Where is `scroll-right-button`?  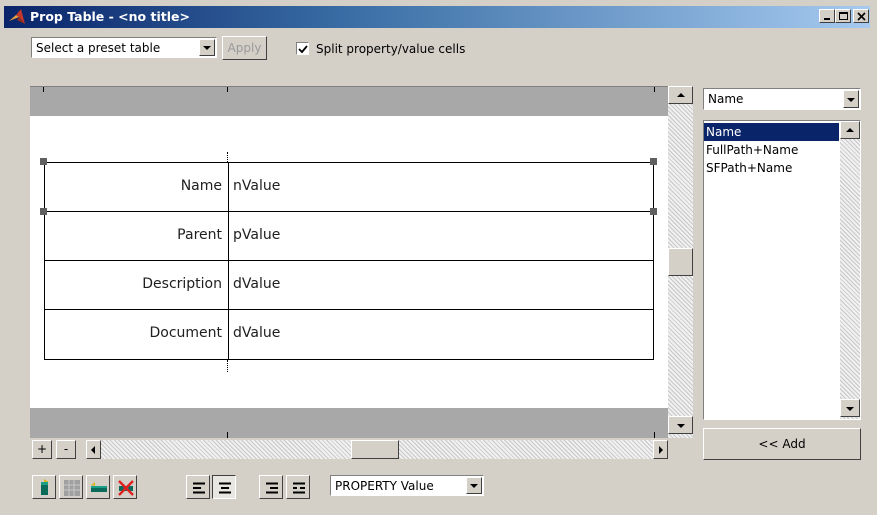 scroll-right-button is located at coordinates (660, 449).